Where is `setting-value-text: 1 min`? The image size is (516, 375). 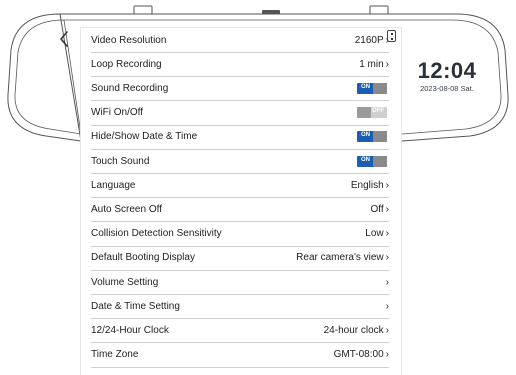
setting-value-text: 1 min is located at coordinates (371, 64).